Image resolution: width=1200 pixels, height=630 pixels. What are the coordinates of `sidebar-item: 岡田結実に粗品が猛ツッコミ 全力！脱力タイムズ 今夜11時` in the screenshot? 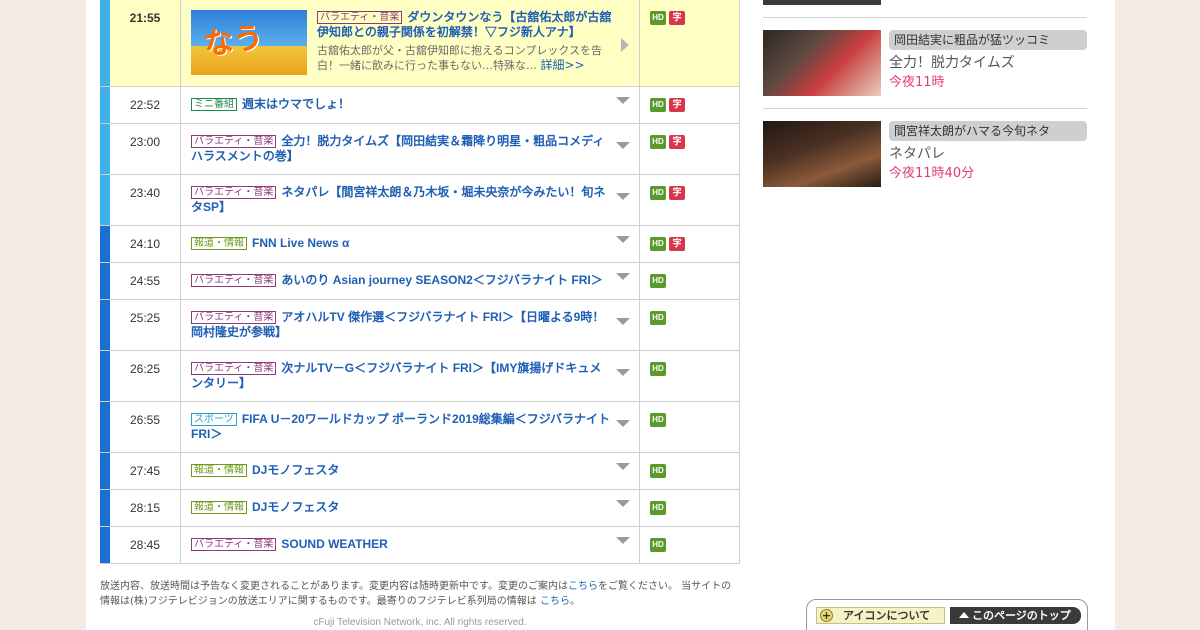 It's located at (925, 65).